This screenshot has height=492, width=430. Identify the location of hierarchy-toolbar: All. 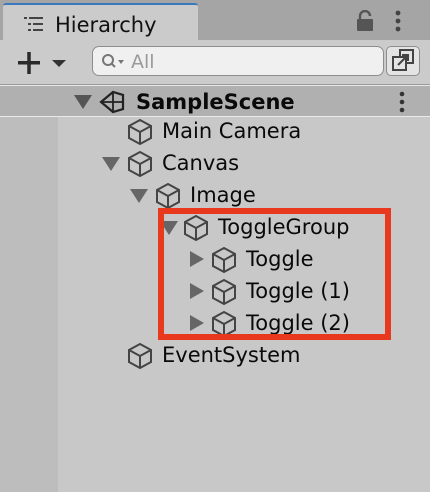
(215, 62).